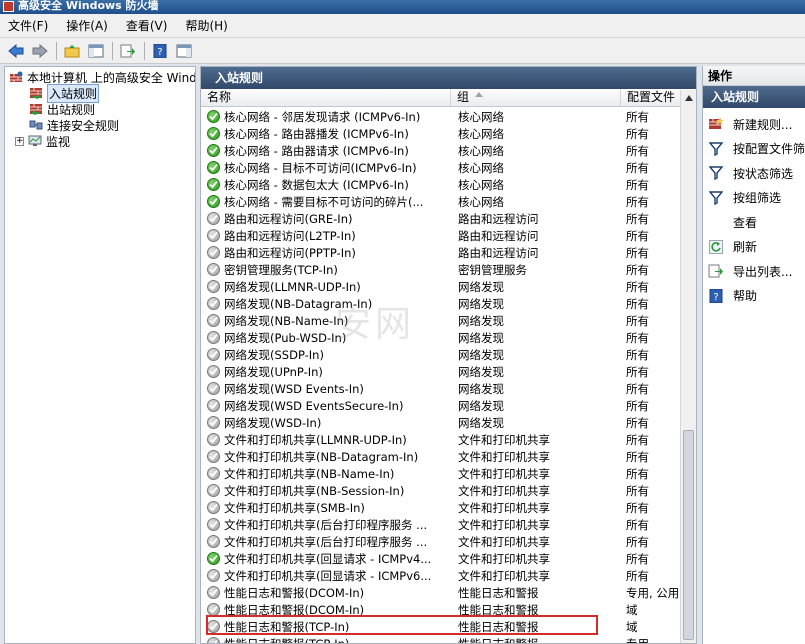 The image size is (805, 644). I want to click on help-action: ? 帮助, so click(754, 296).